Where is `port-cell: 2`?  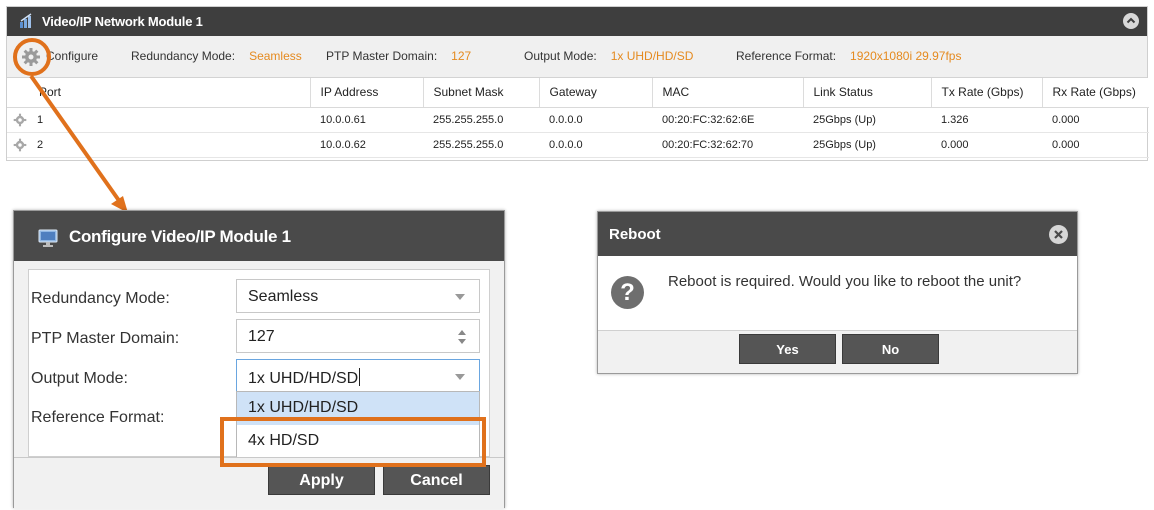
port-cell: 2 is located at coordinates (158, 145).